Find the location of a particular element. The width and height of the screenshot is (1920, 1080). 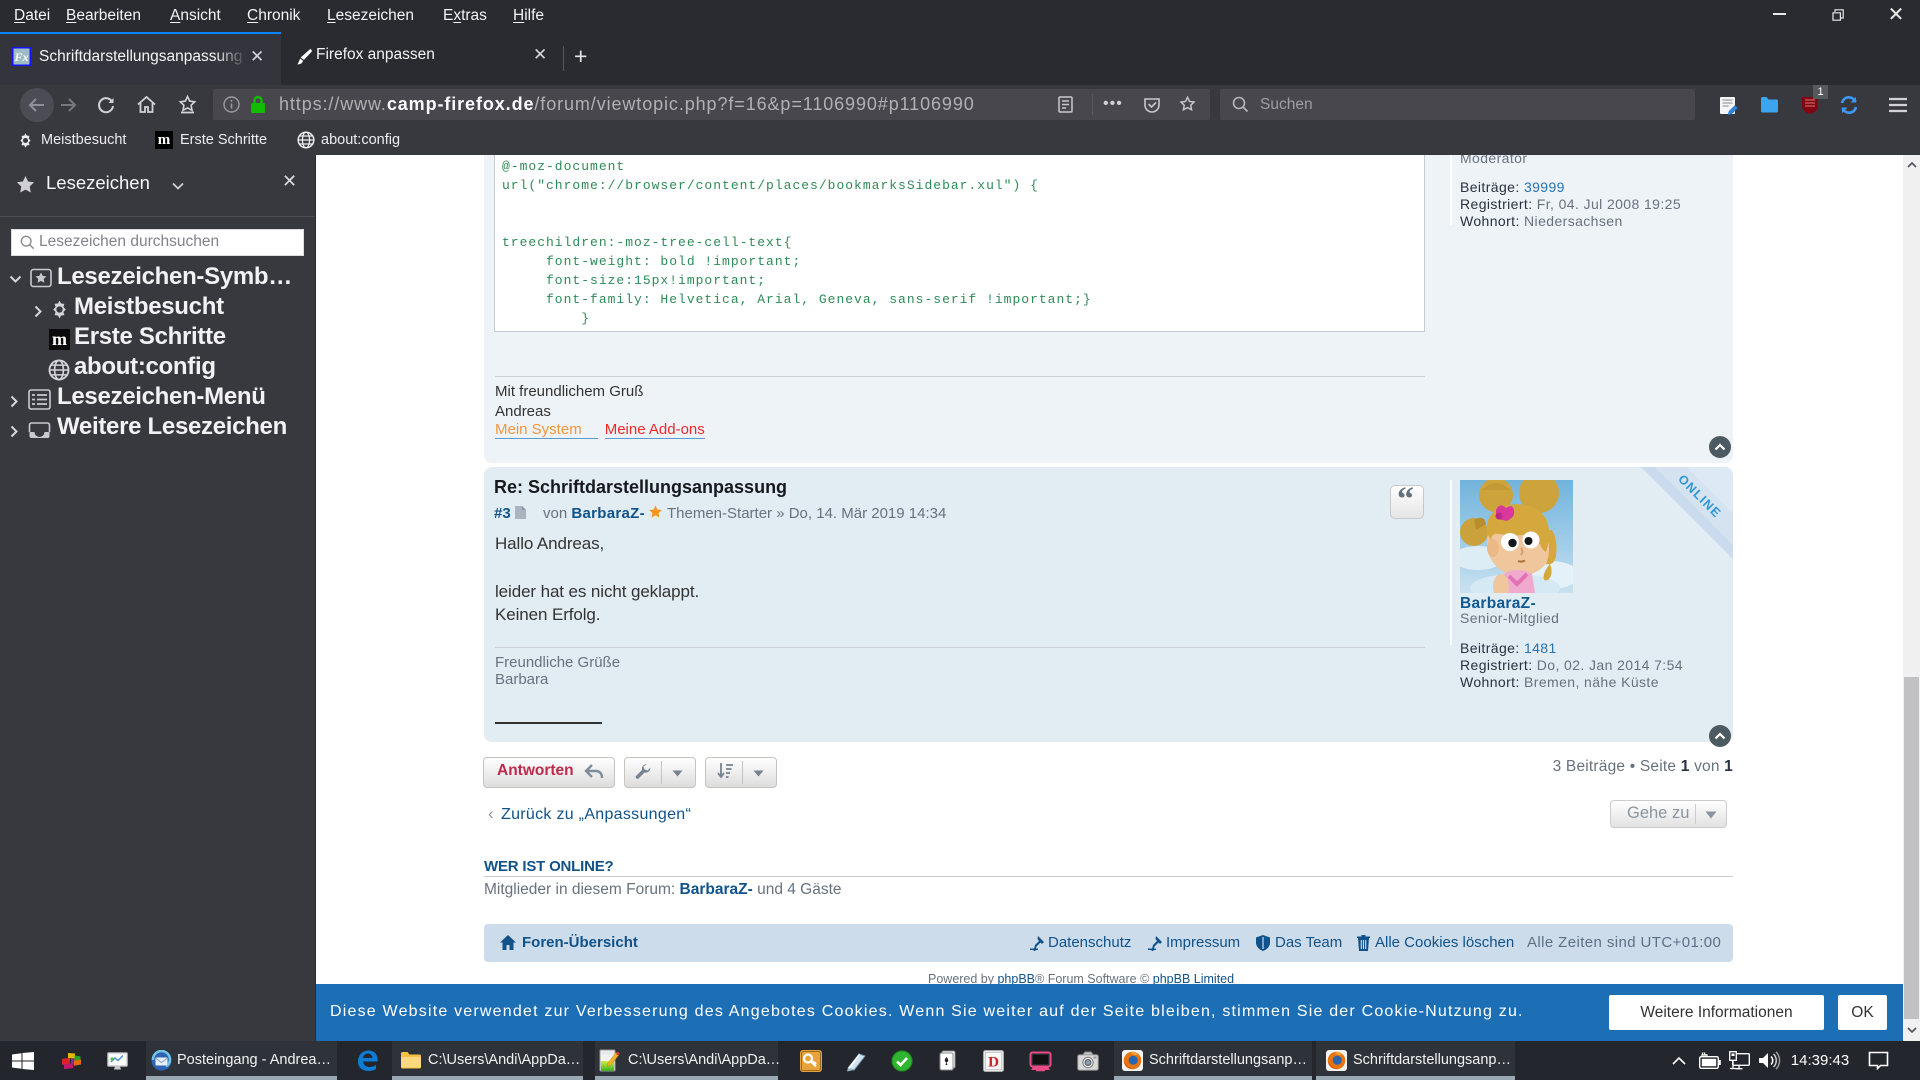

svg-text: Fx is located at coordinates (20, 57).